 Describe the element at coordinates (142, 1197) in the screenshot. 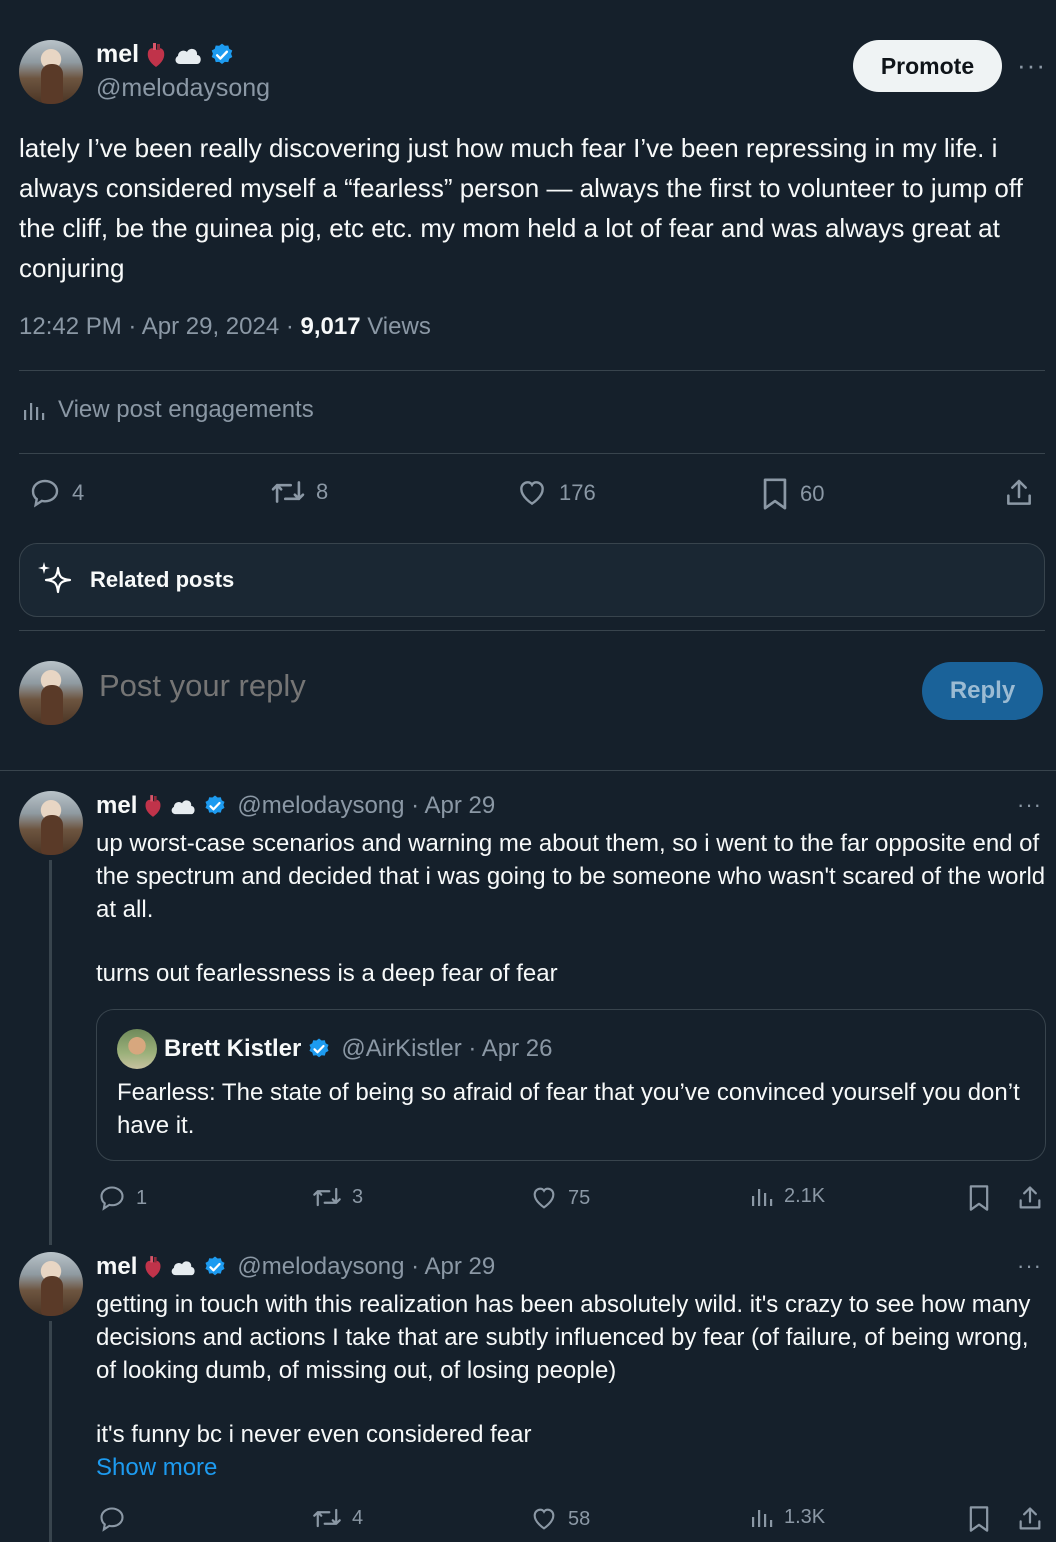

I see `reply-count: 1` at that location.